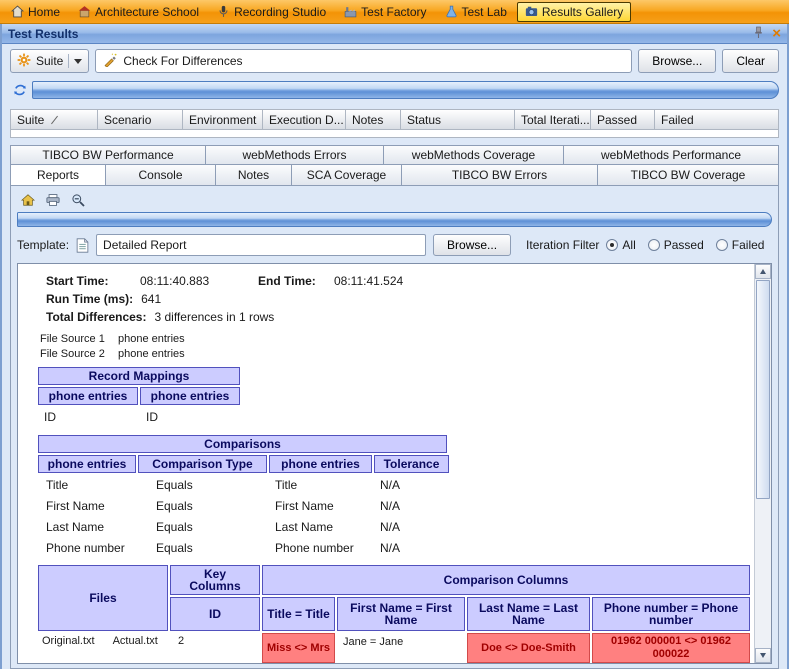  What do you see at coordinates (151, 338) in the screenshot?
I see `file-source-1-value: phone entries` at bounding box center [151, 338].